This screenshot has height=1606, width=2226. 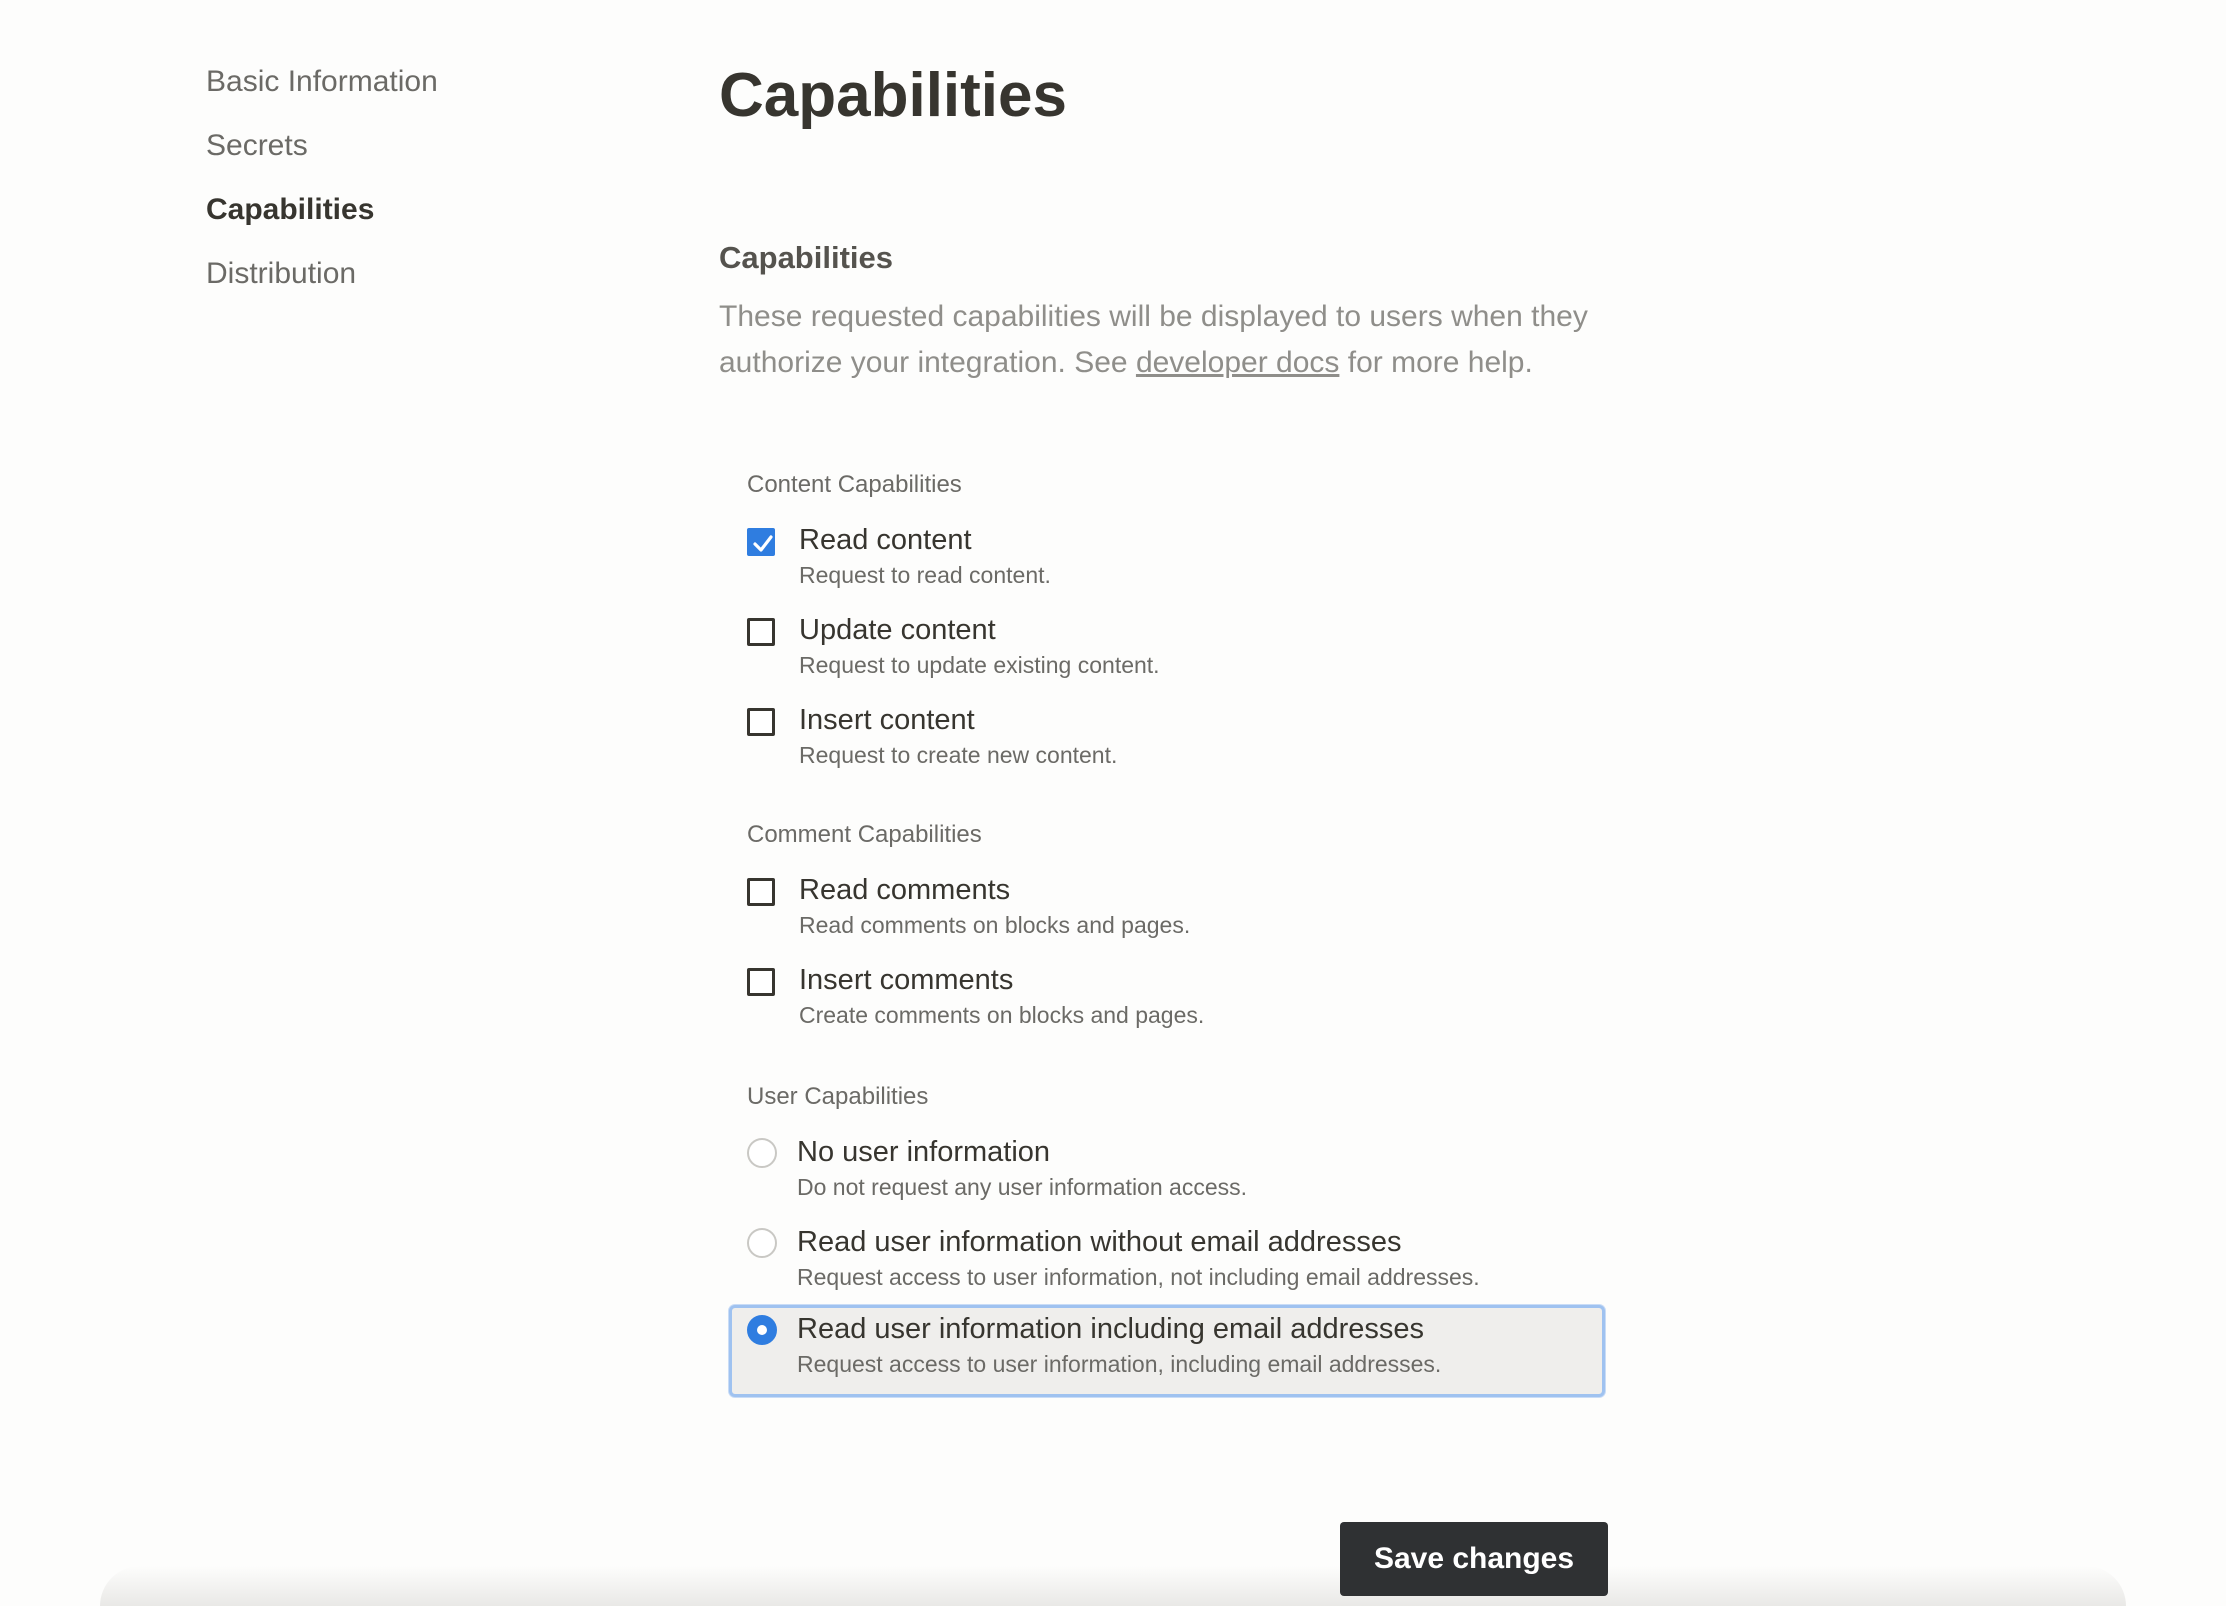 What do you see at coordinates (995, 925) in the screenshot?
I see `read-comments-description: Read comments on blocks and pages.` at bounding box center [995, 925].